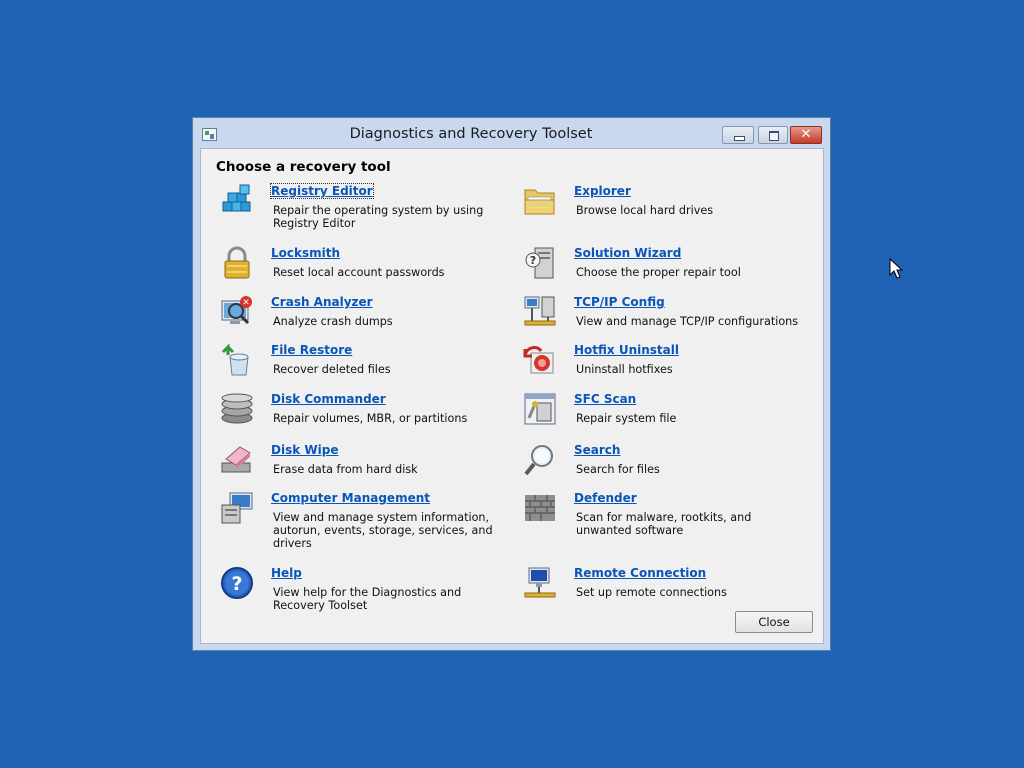 The height and width of the screenshot is (768, 1024). What do you see at coordinates (237, 508) in the screenshot?
I see `computer-management-icon` at bounding box center [237, 508].